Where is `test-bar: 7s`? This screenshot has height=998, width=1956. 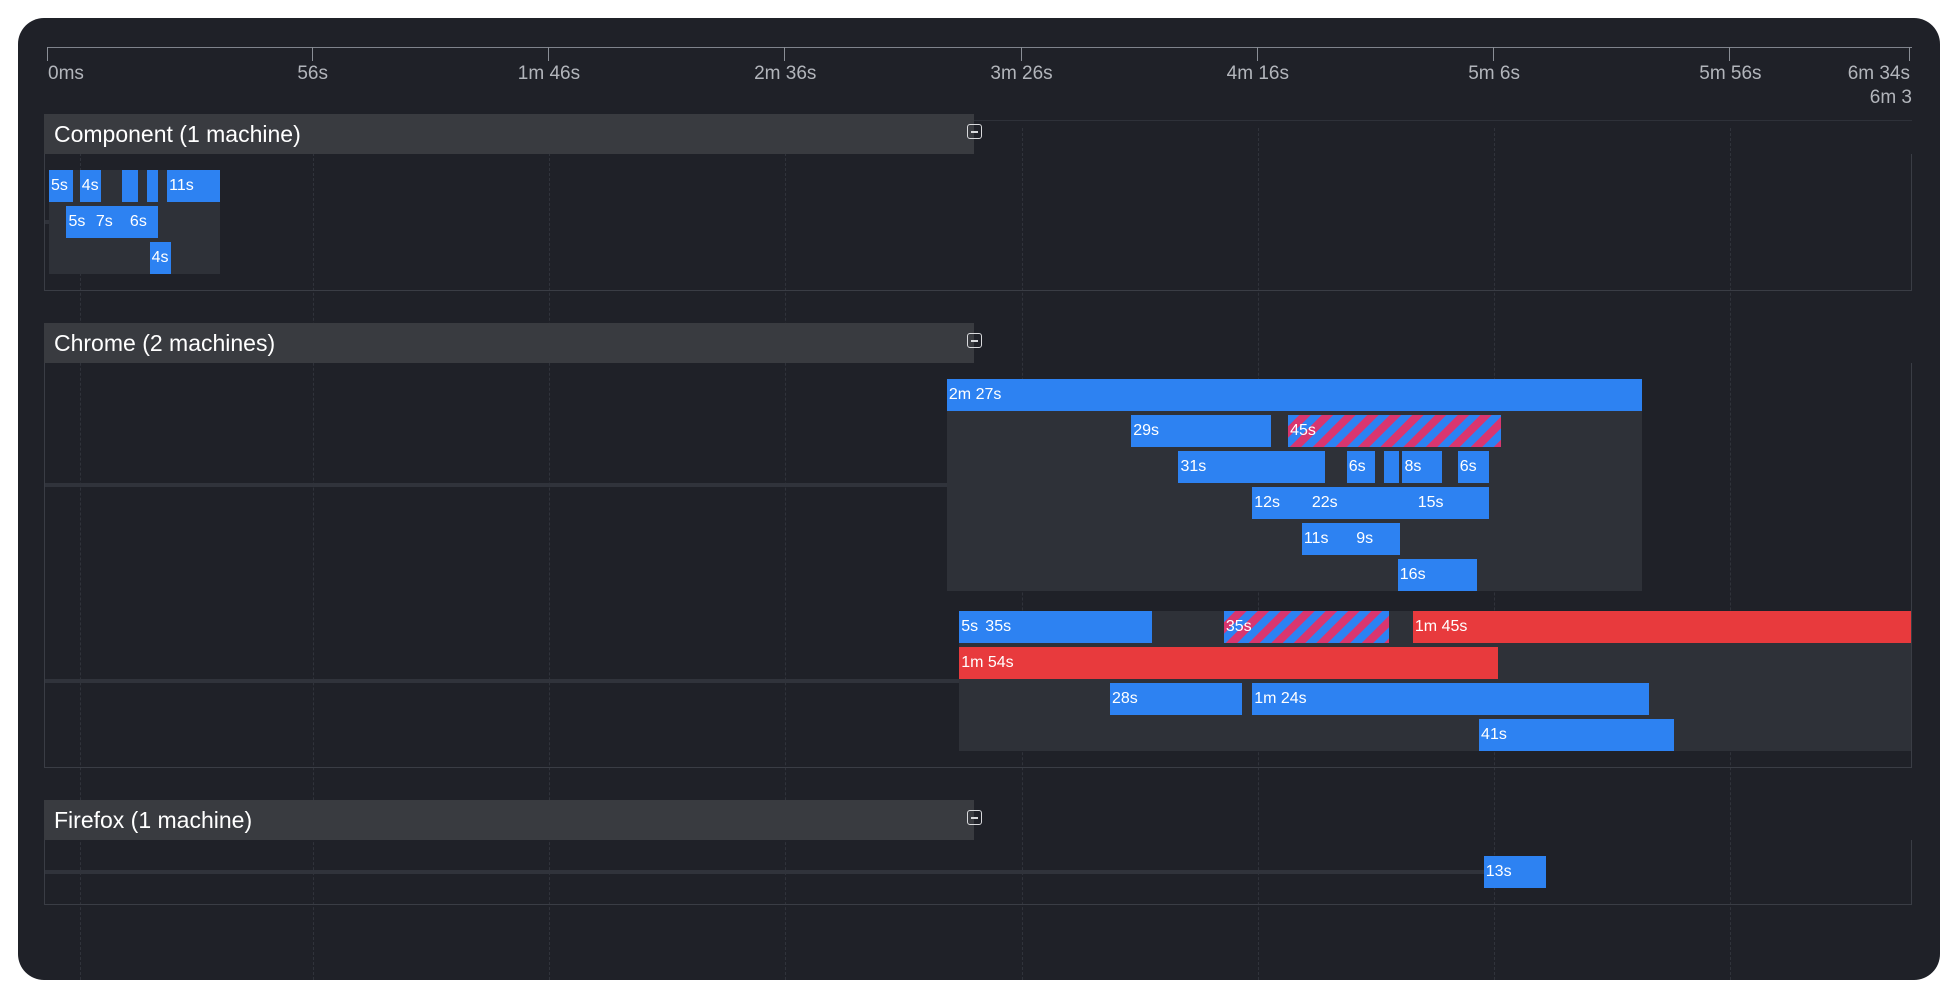 test-bar: 7s is located at coordinates (110, 222).